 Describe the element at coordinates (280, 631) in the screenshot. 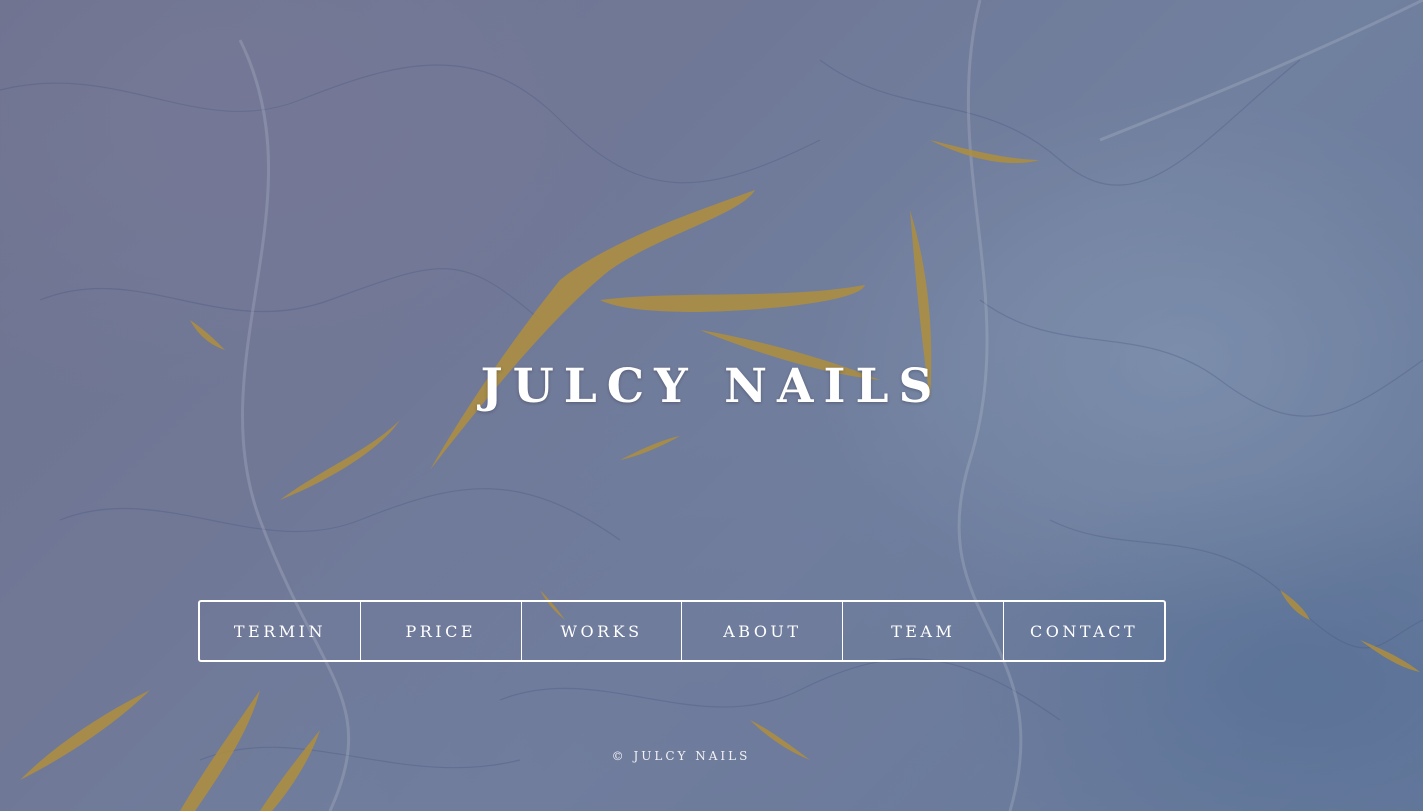

I see `nav-item-termin: TERMIN` at that location.